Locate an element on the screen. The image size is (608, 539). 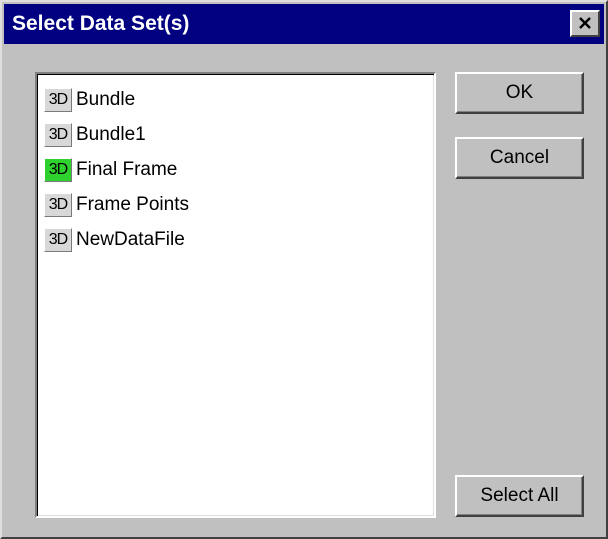
ok-button: OK is located at coordinates (519, 93).